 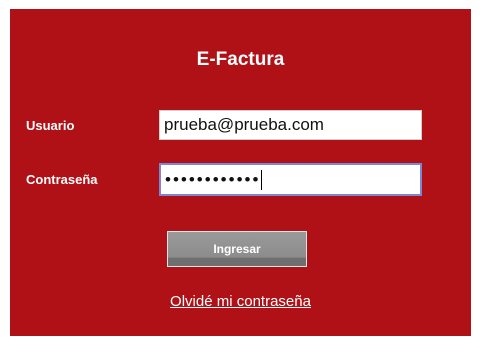 I want to click on login-button: Ingresar, so click(x=237, y=249).